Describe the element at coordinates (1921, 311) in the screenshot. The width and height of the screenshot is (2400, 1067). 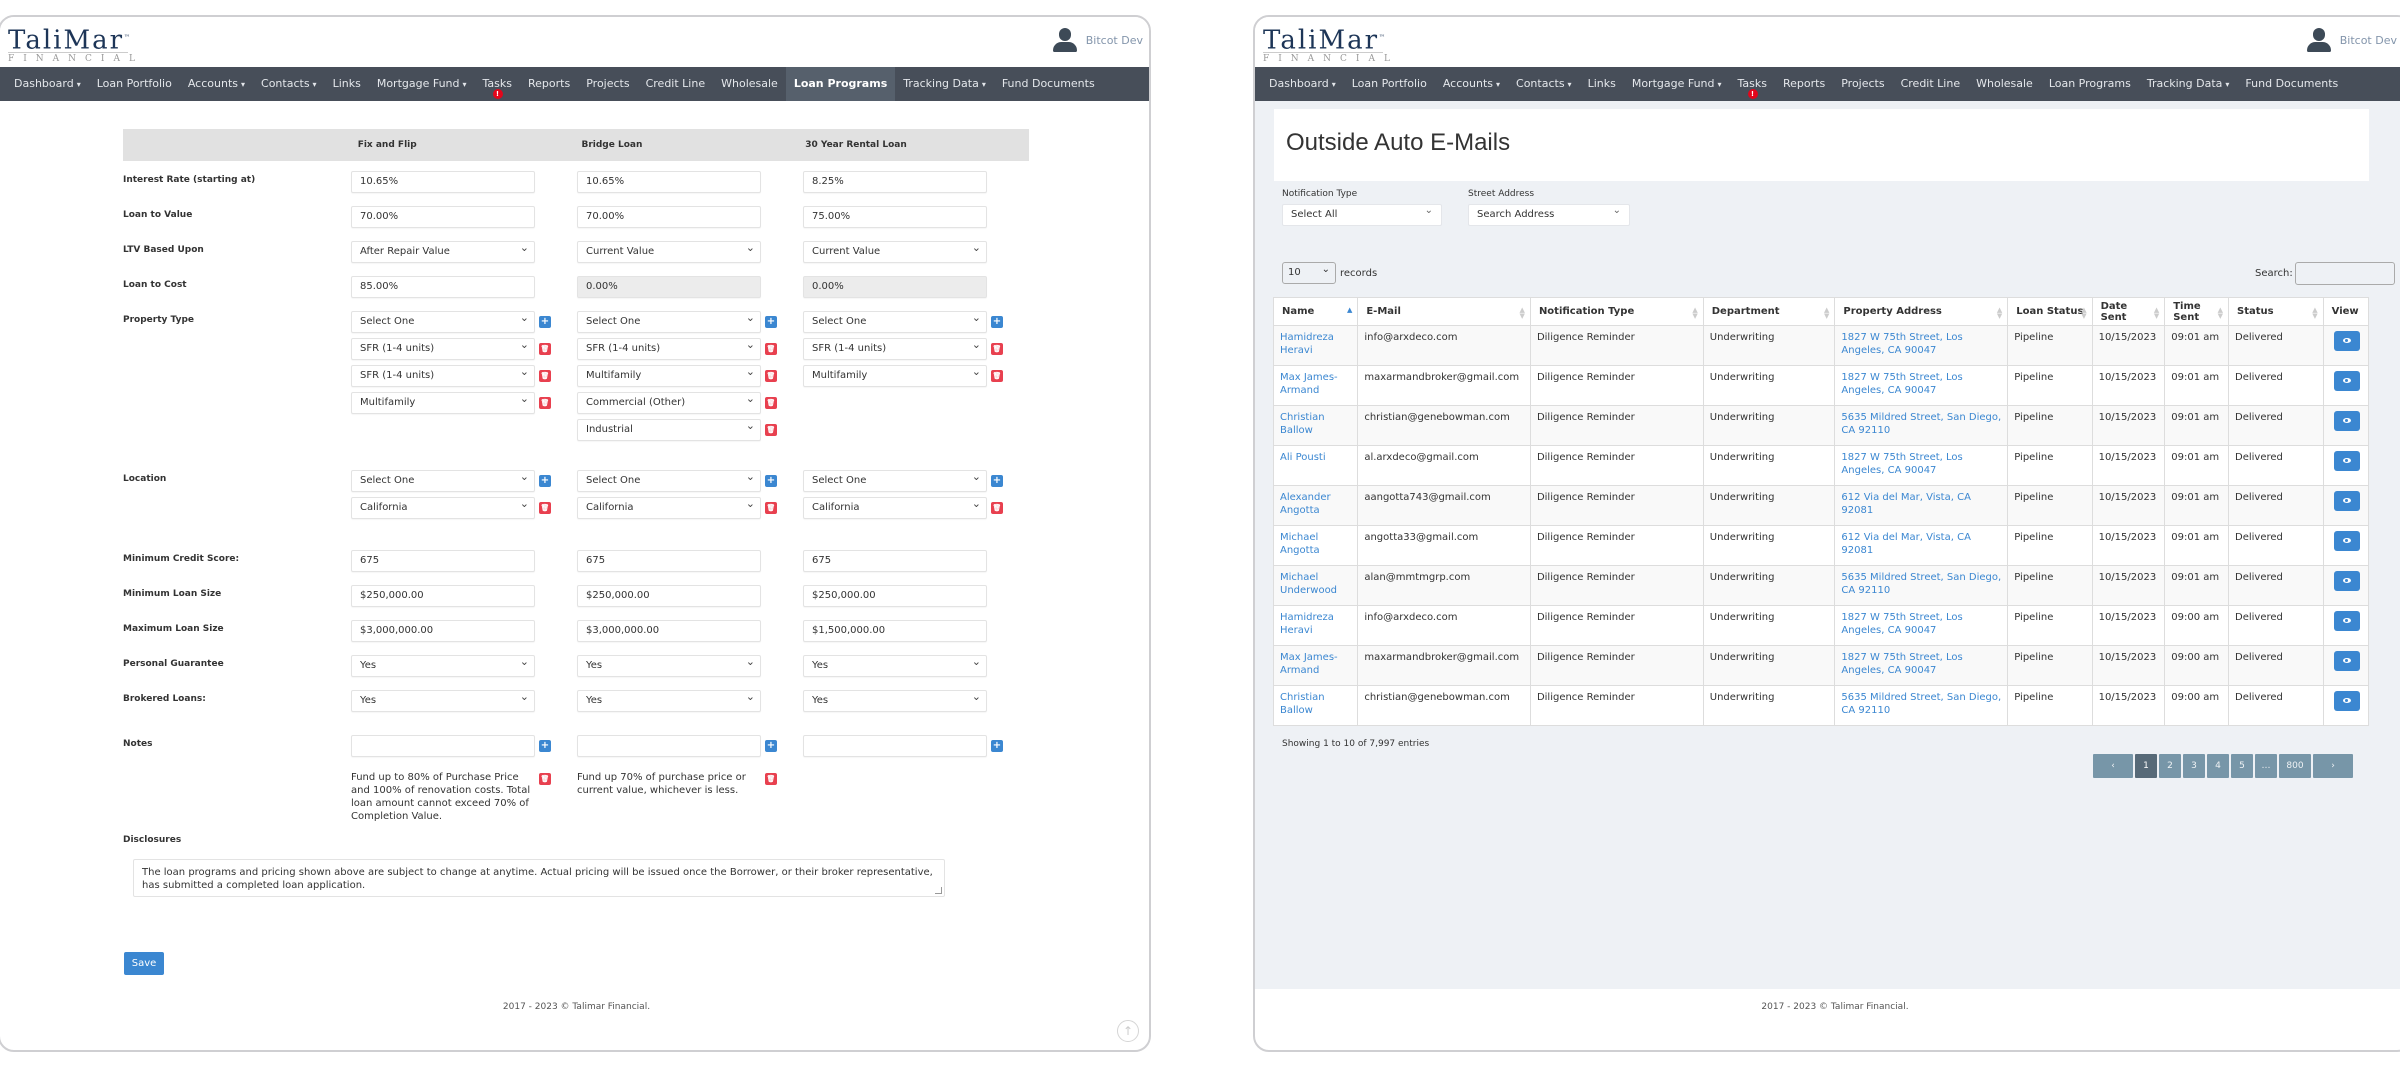
I see `column-header-property-address: Property Address ▲ ▼` at that location.